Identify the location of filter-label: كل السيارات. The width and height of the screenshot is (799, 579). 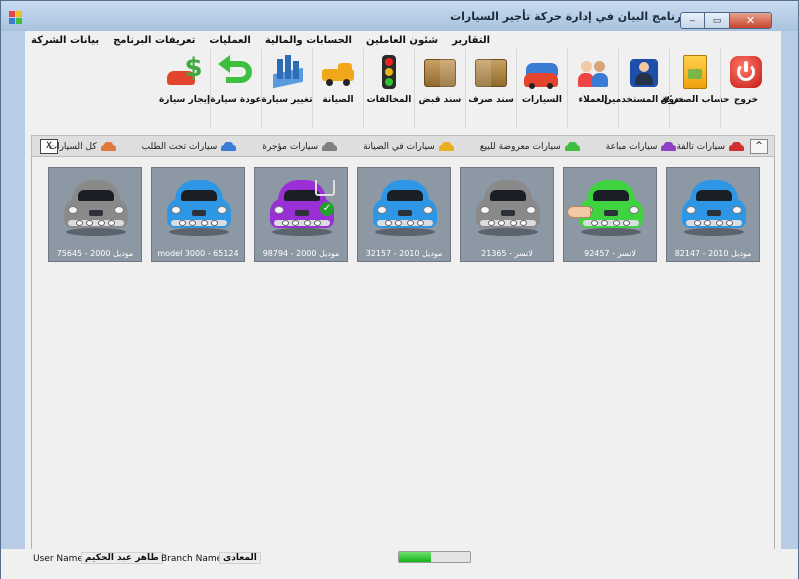
(72, 147).